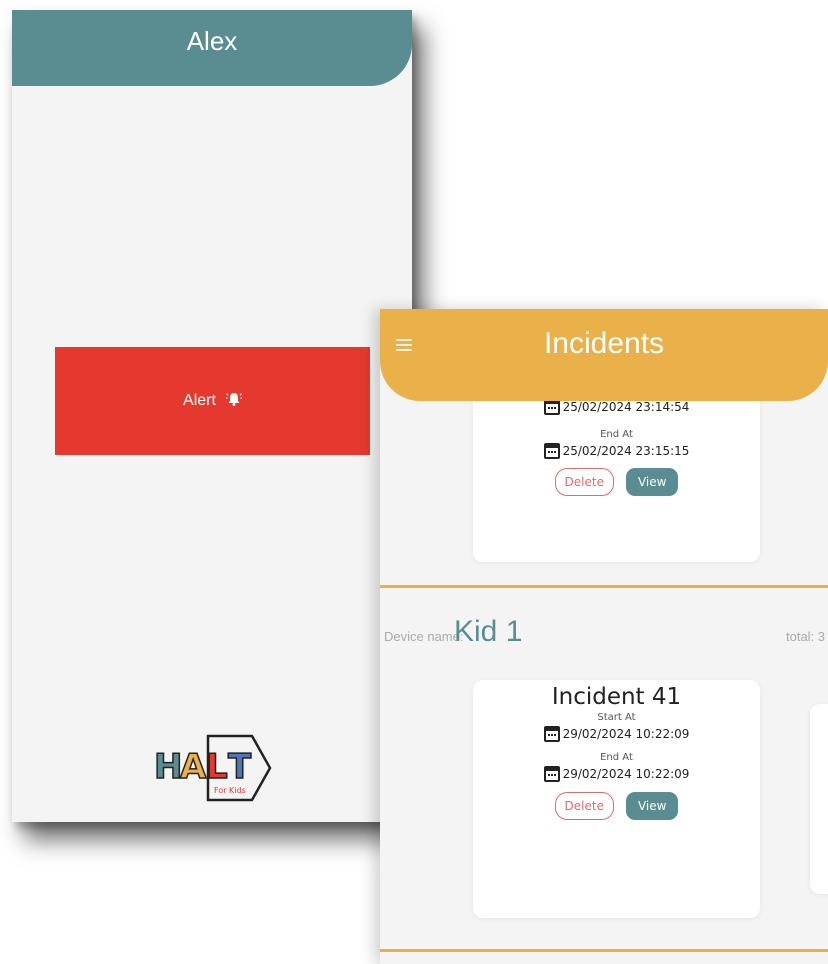 This screenshot has width=828, height=964. I want to click on app-header: Alex, so click(212, 48).